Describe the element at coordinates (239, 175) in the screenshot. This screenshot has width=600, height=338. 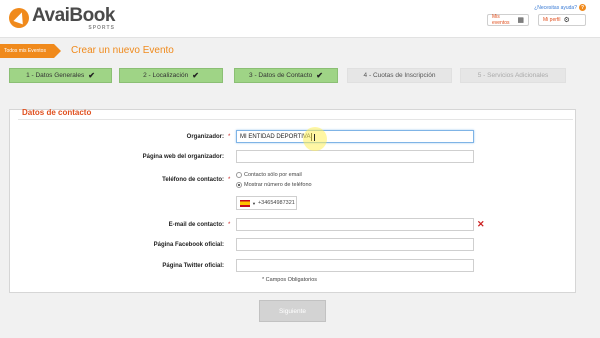
I see `radio-icon` at that location.